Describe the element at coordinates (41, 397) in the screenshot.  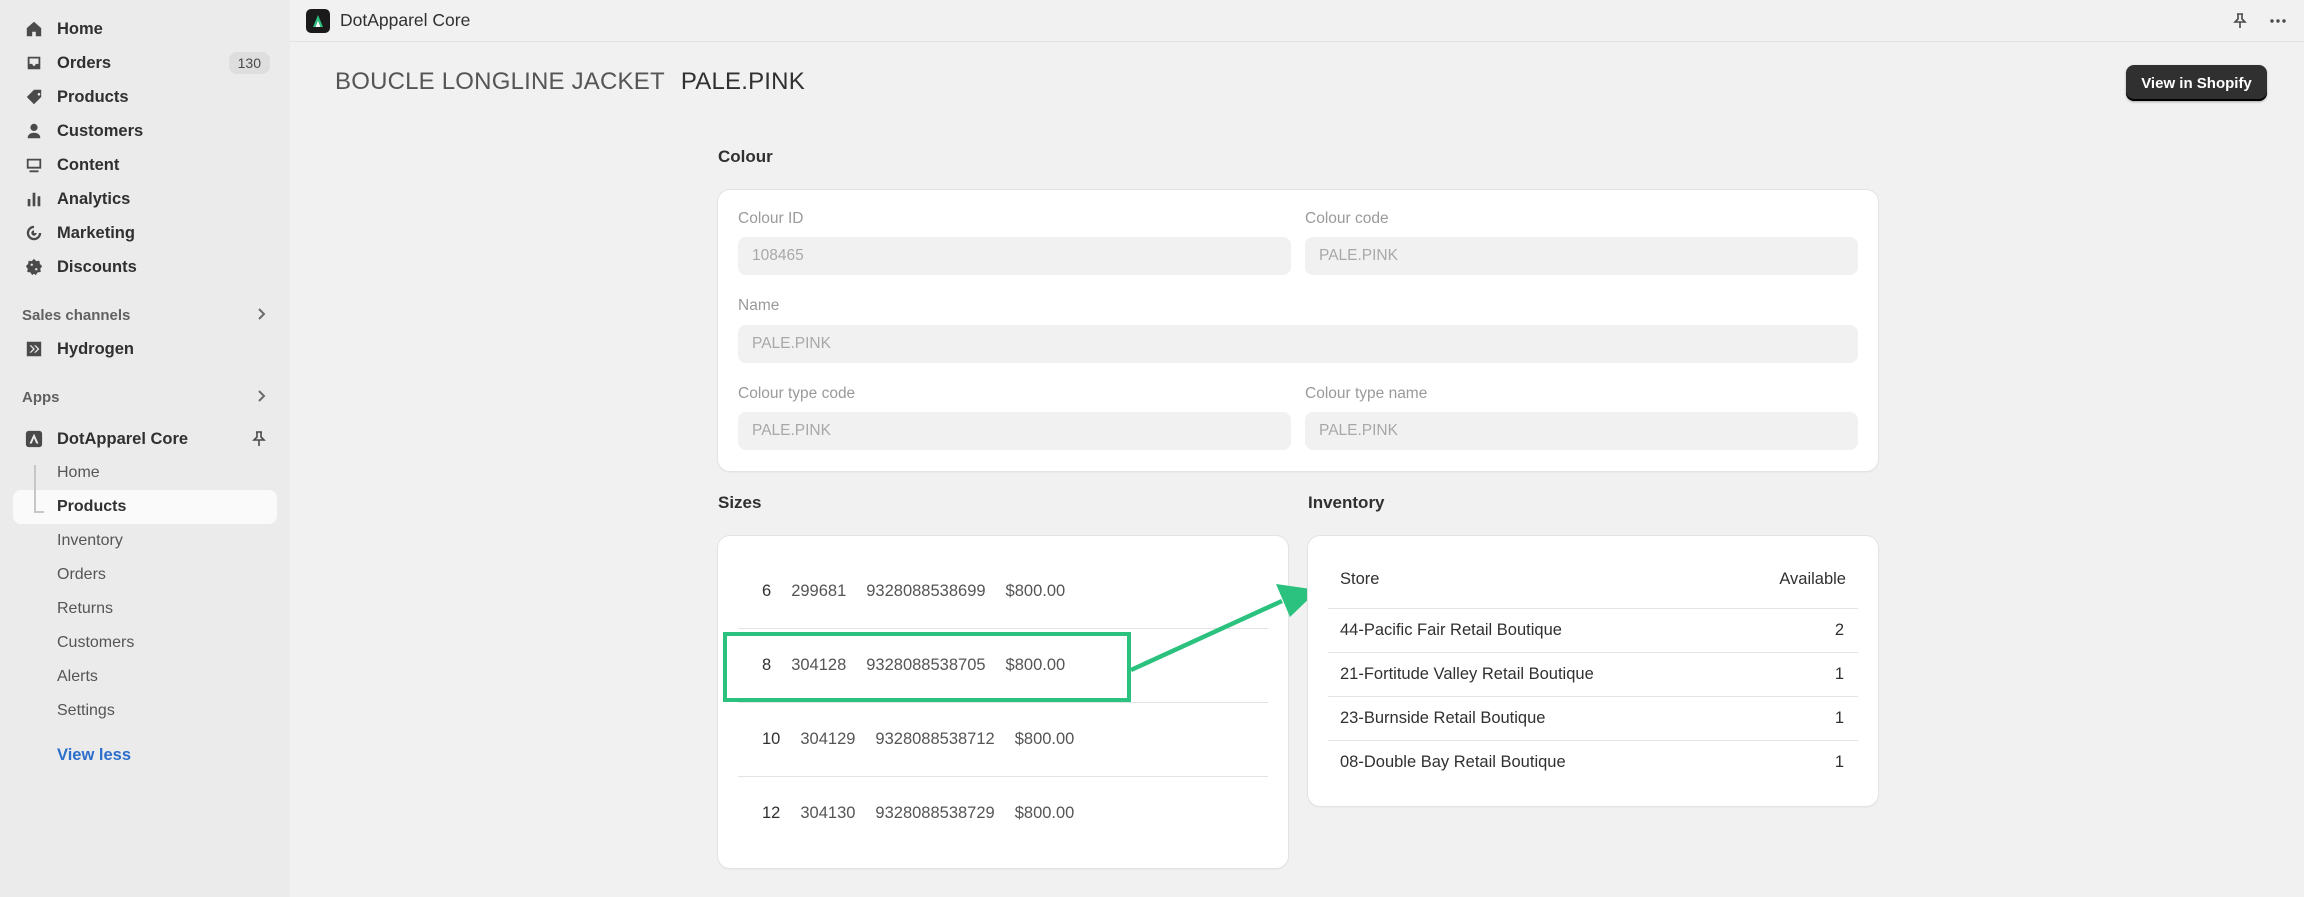
I see `apps-label: Apps` at that location.